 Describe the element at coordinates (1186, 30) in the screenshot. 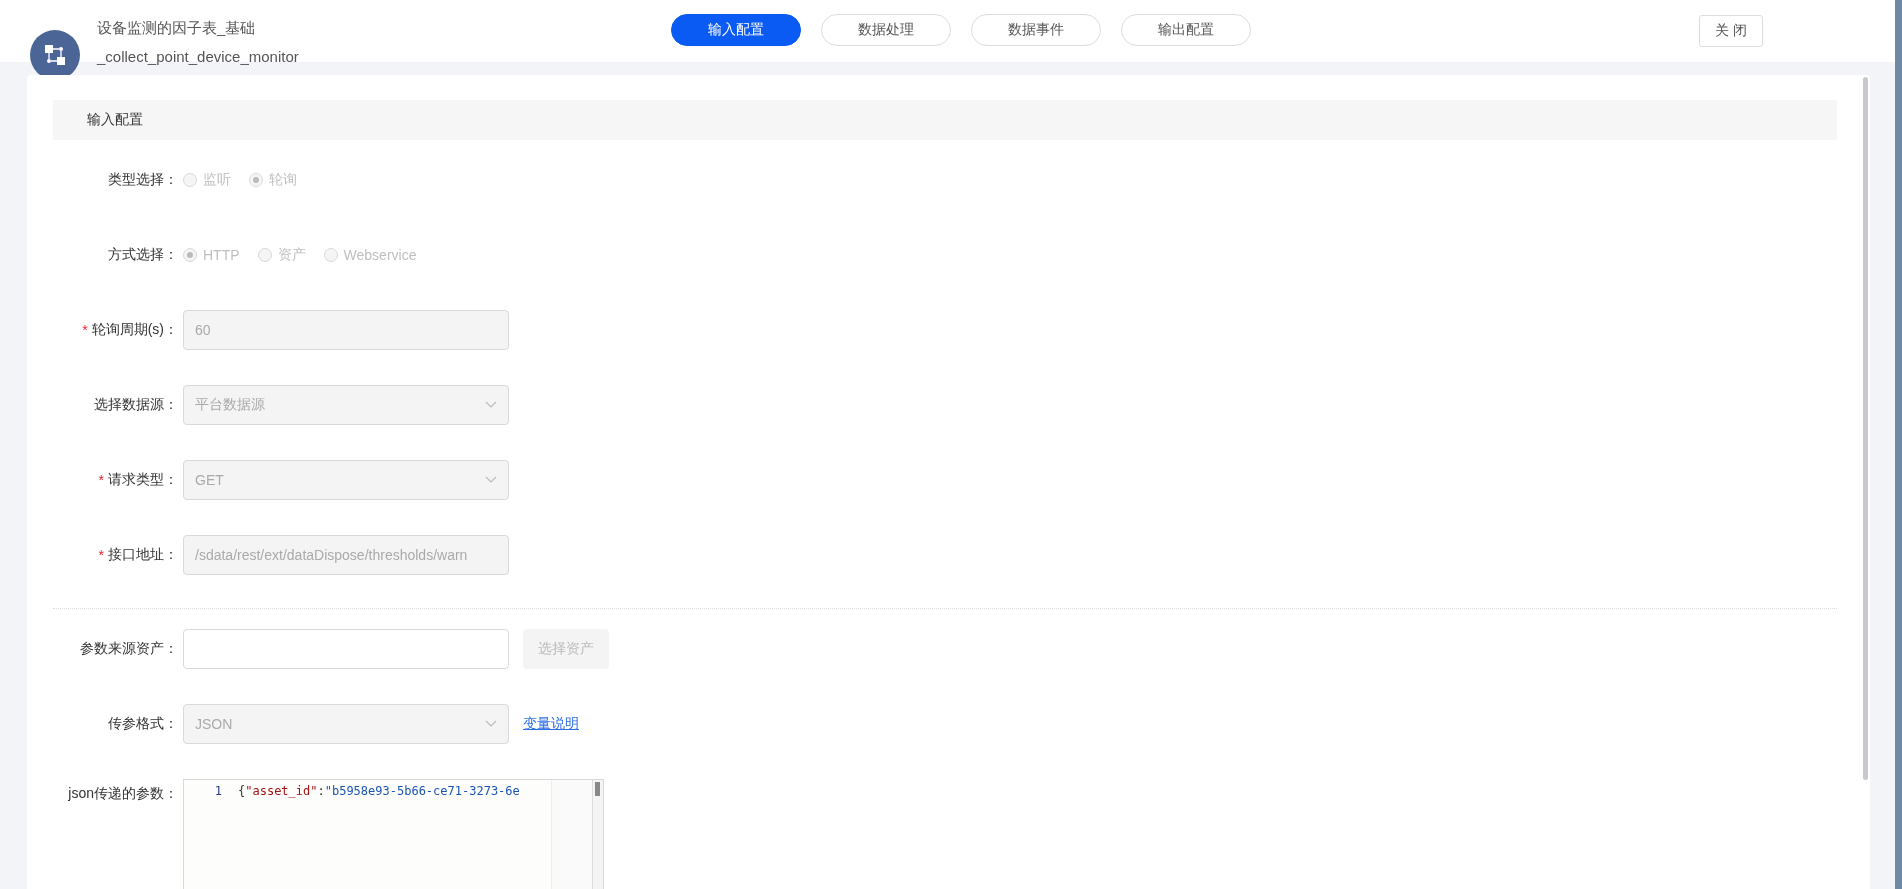

I see `step-tab: 输出配置` at that location.